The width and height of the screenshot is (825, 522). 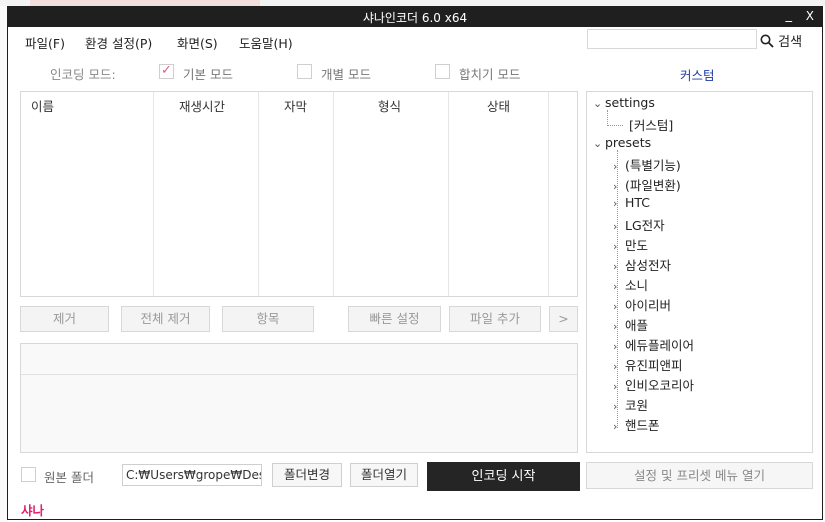 I want to click on tree-node-label: 아이리버, so click(x=648, y=305).